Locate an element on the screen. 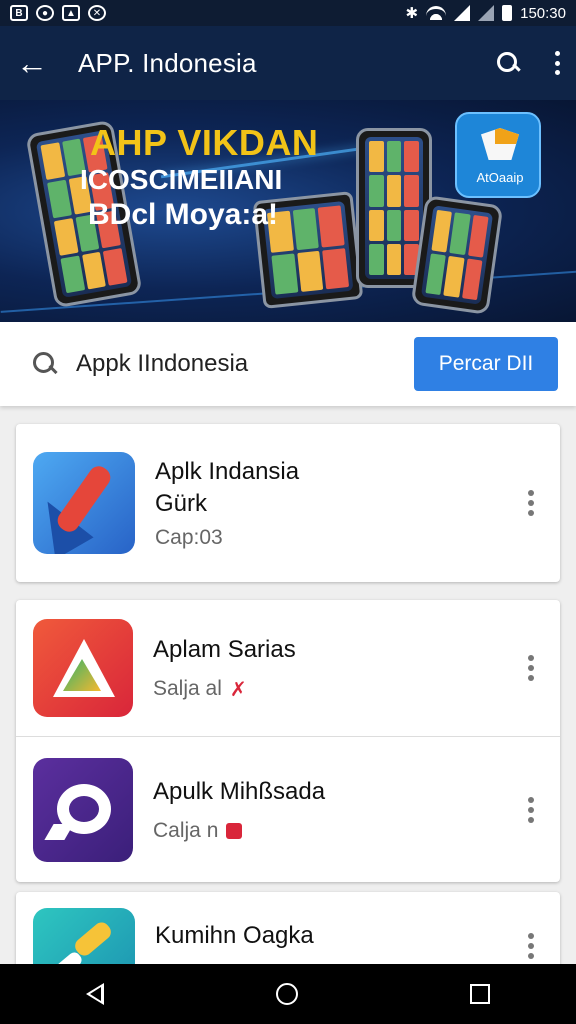 This screenshot has width=576, height=1024. list-item: Aplk Indansia Gürk Cap:03 is located at coordinates (288, 503).